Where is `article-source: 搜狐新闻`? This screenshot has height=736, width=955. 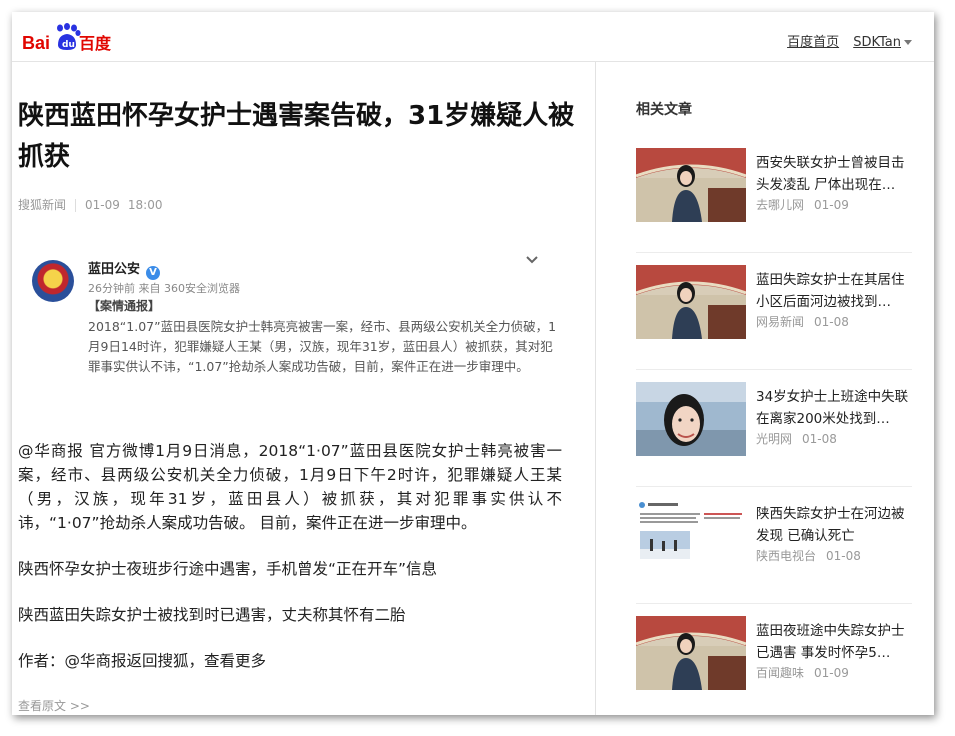
article-source: 搜狐新闻 is located at coordinates (42, 205).